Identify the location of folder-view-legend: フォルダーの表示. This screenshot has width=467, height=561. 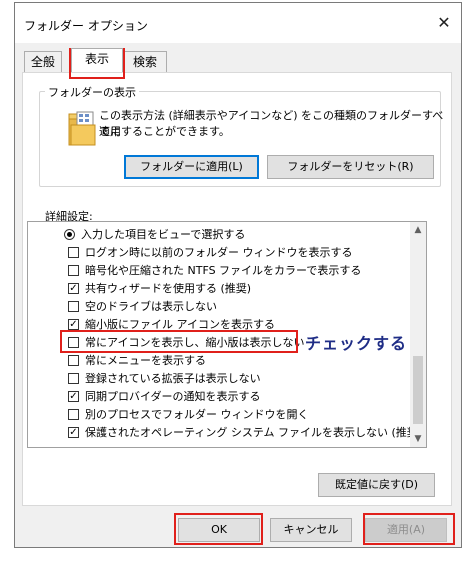
(92, 92).